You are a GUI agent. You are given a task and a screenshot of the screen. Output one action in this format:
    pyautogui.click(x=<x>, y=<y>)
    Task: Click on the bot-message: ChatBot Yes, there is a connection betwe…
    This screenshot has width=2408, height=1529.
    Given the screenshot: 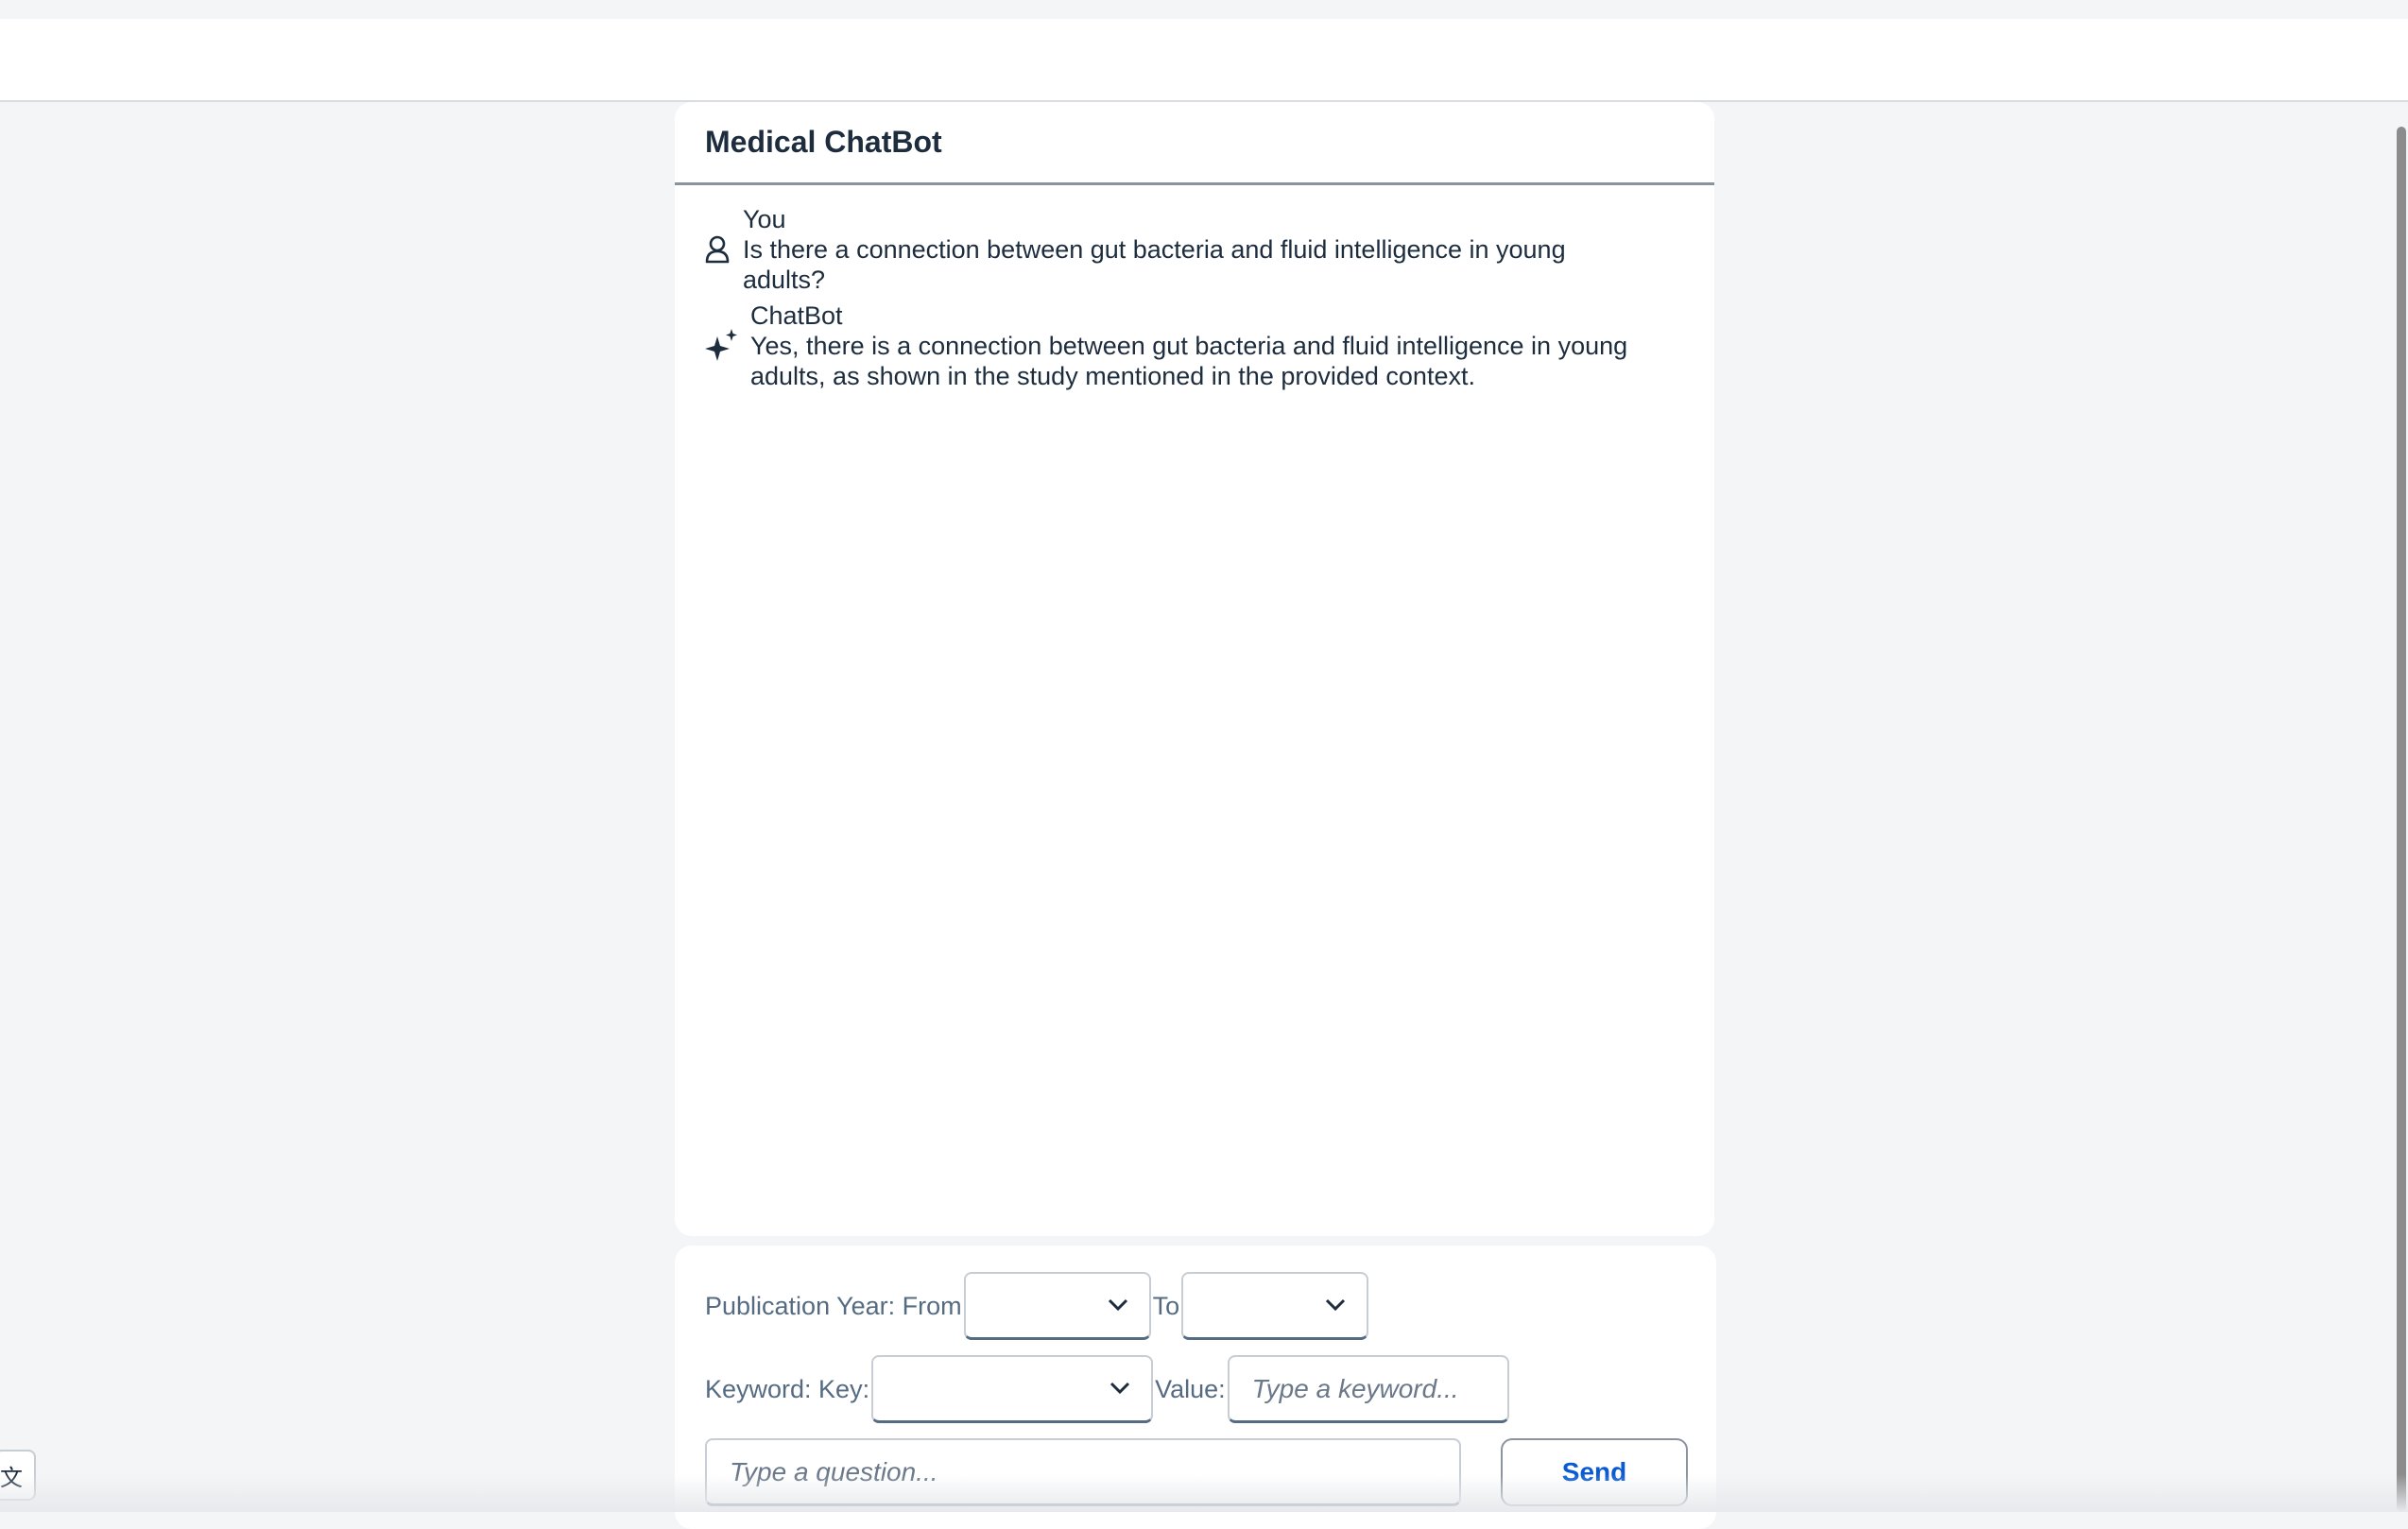 What is the action you would take?
    pyautogui.click(x=1194, y=346)
    